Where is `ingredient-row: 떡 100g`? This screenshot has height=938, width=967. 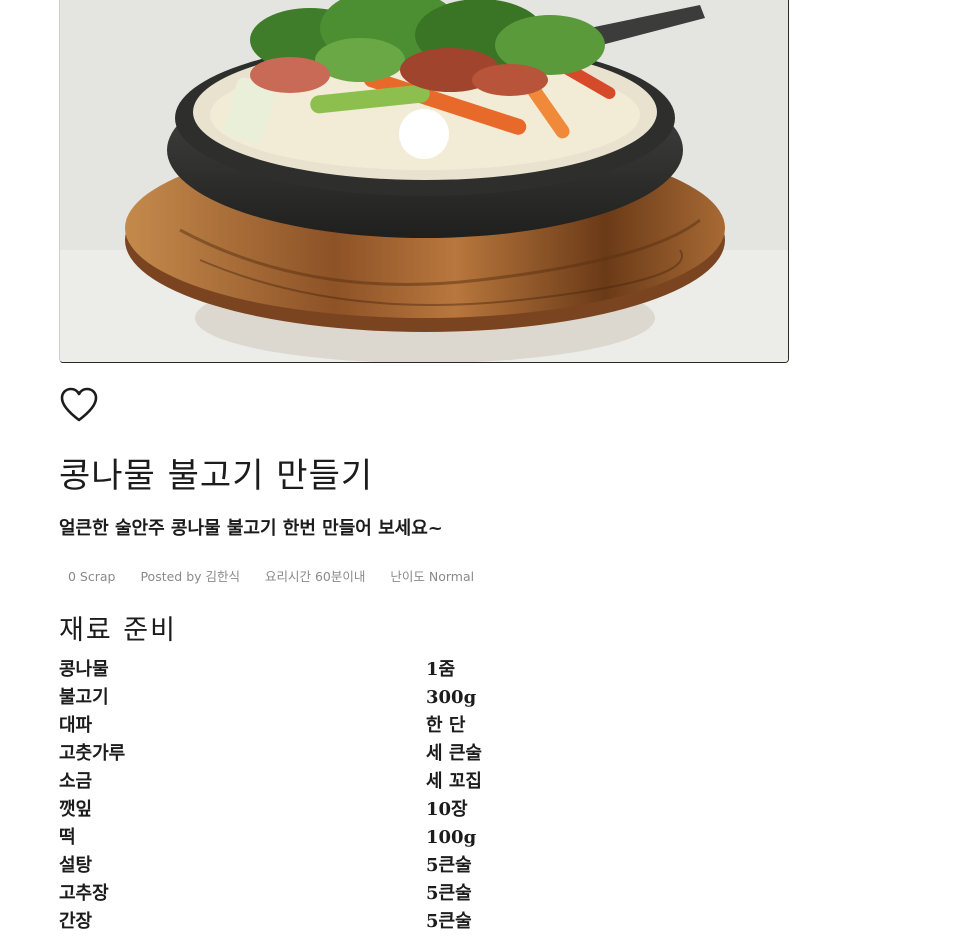
ingredient-row: 떡 100g is located at coordinates (359, 838).